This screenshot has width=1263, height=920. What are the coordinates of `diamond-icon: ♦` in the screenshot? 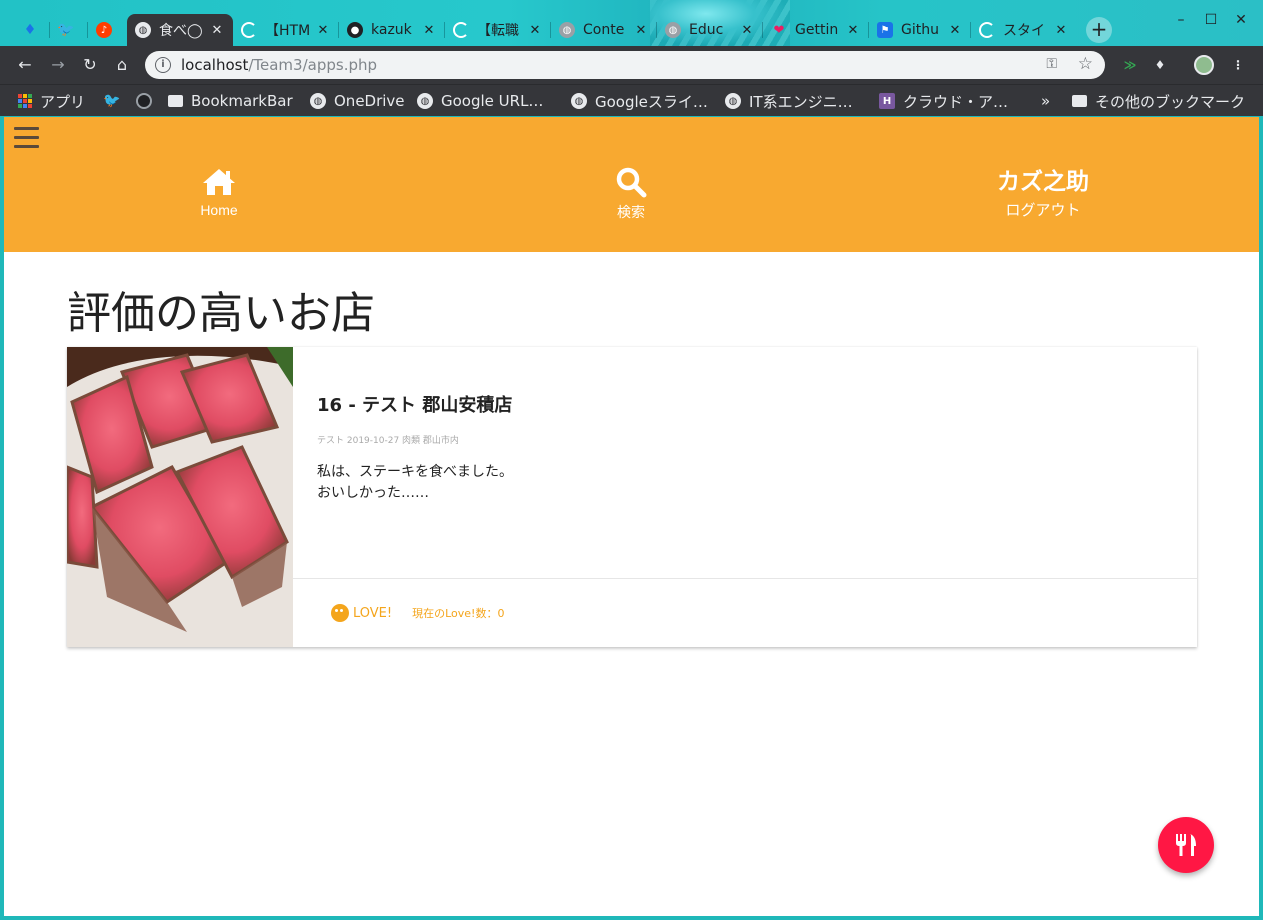 It's located at (30, 30).